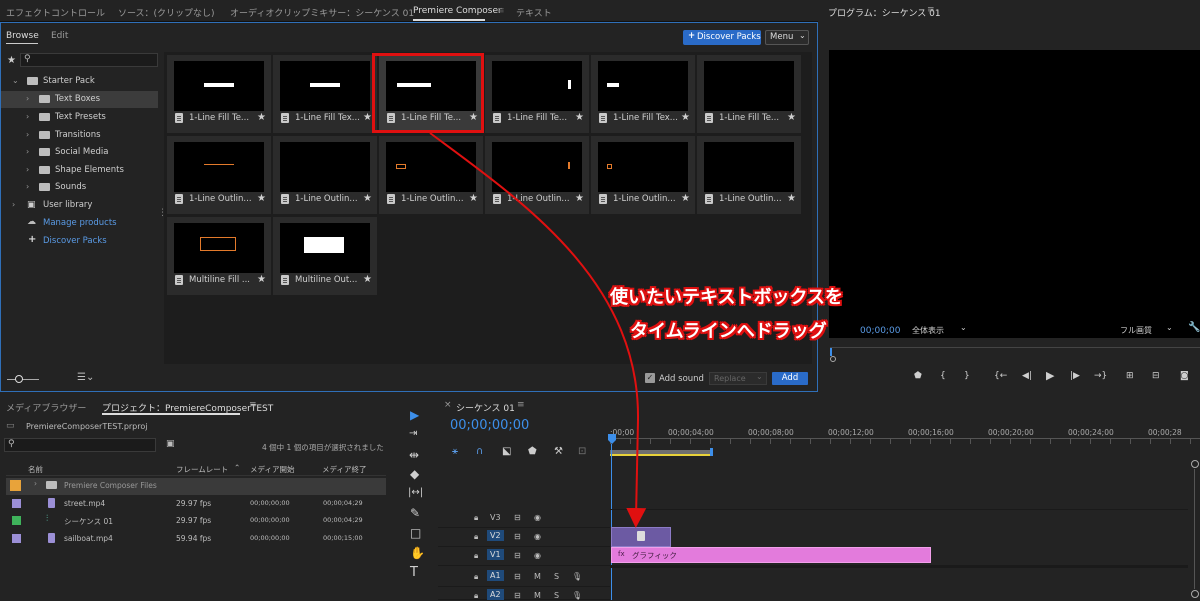 The height and width of the screenshot is (601, 1200). I want to click on drag-instruction-arrow, so click(538, 330).